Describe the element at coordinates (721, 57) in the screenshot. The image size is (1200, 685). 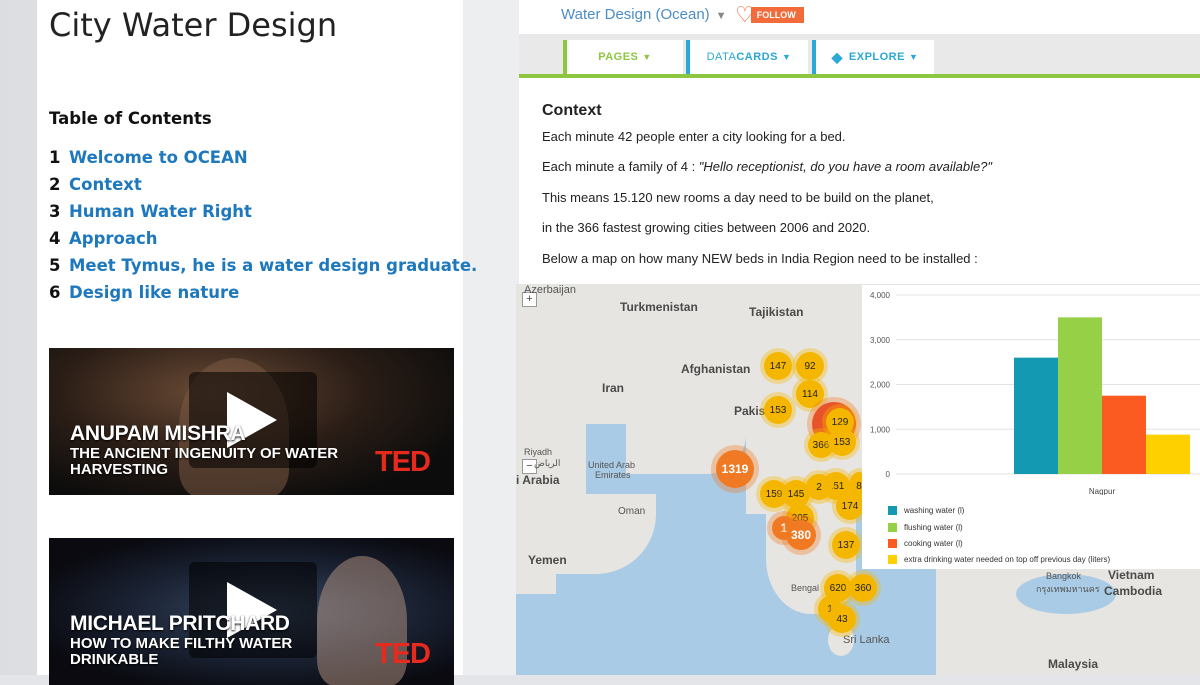
I see `tab-datacards-prefix: DATA` at that location.